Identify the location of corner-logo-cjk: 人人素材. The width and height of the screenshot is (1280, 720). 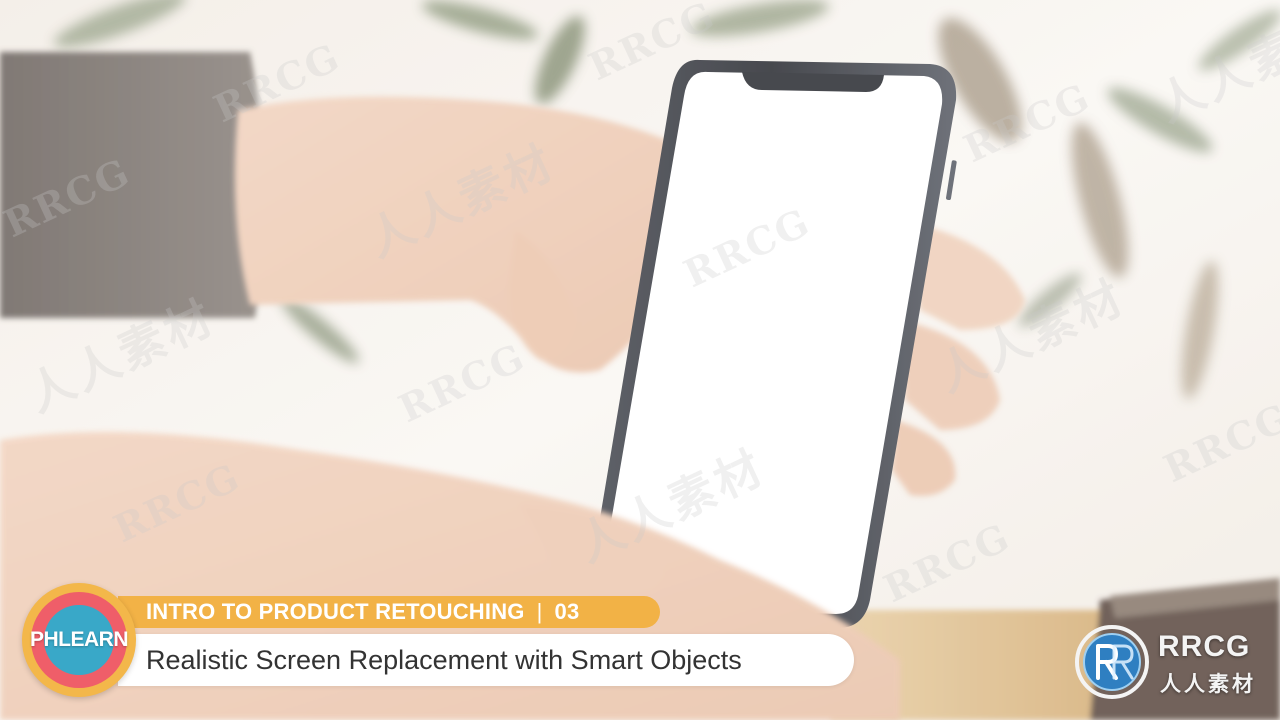
(1208, 684).